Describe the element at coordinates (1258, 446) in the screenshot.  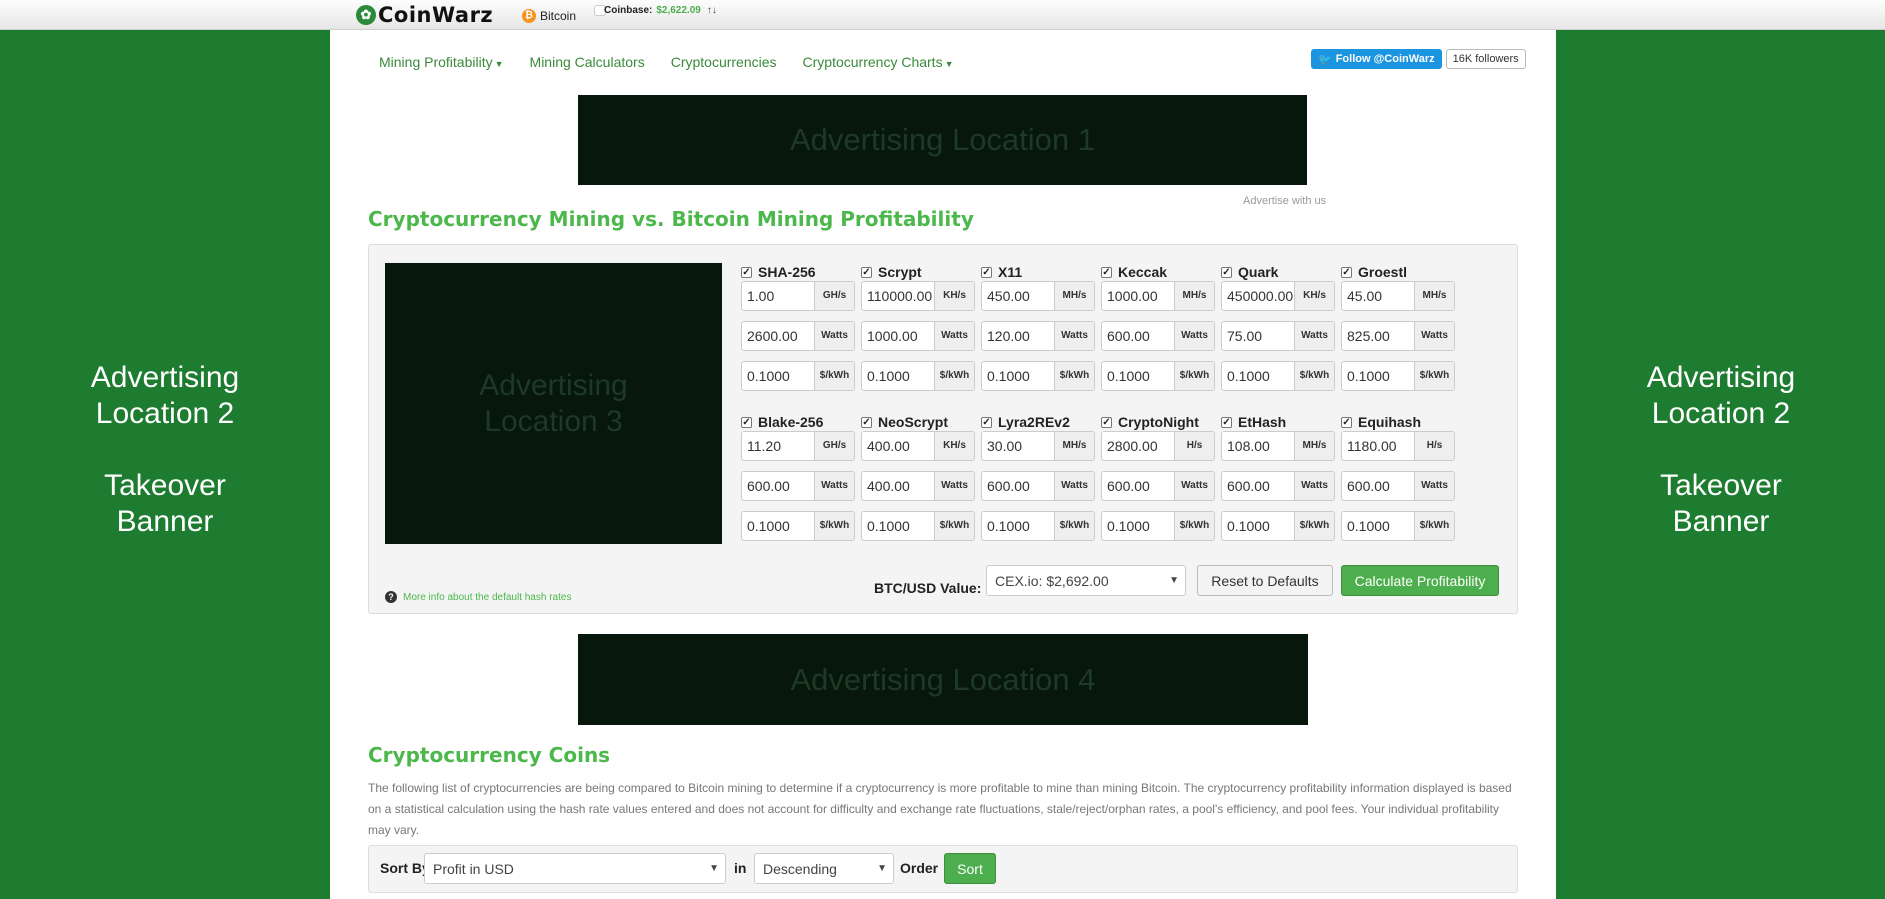
I see `hash-input: 108.00` at that location.